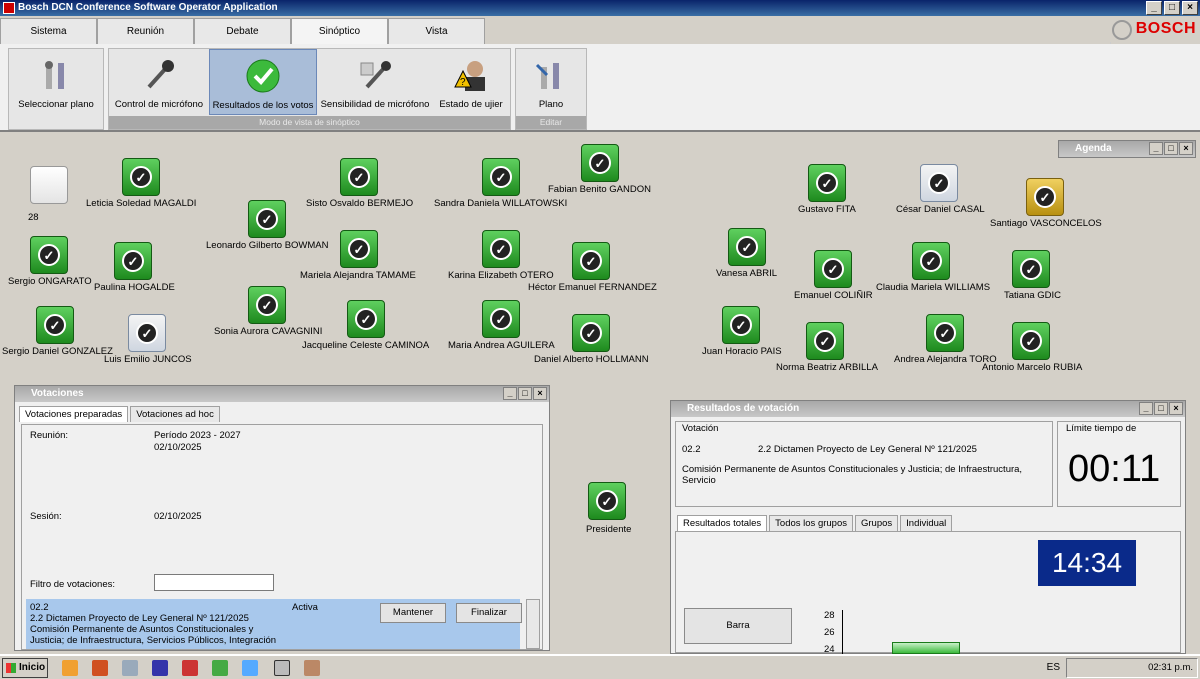 The width and height of the screenshot is (1200, 679). Describe the element at coordinates (56, 82) in the screenshot. I see `select-plan-button: Seleccionar plano` at that location.